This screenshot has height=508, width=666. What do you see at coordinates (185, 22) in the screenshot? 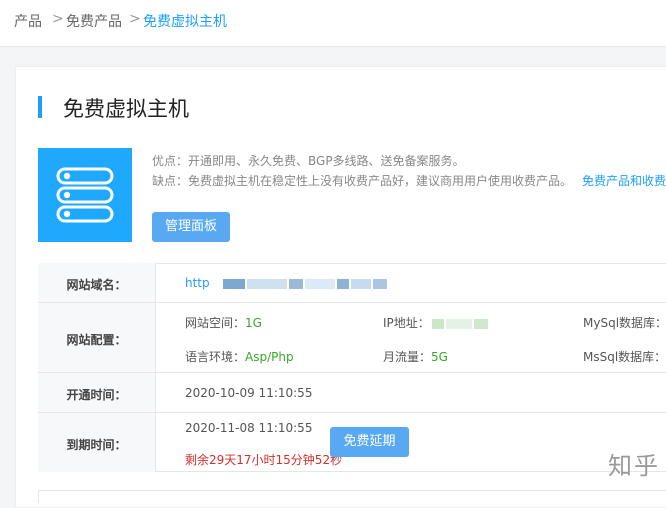
I see `breadcrumb-item-current: 免费虚拟主机` at bounding box center [185, 22].